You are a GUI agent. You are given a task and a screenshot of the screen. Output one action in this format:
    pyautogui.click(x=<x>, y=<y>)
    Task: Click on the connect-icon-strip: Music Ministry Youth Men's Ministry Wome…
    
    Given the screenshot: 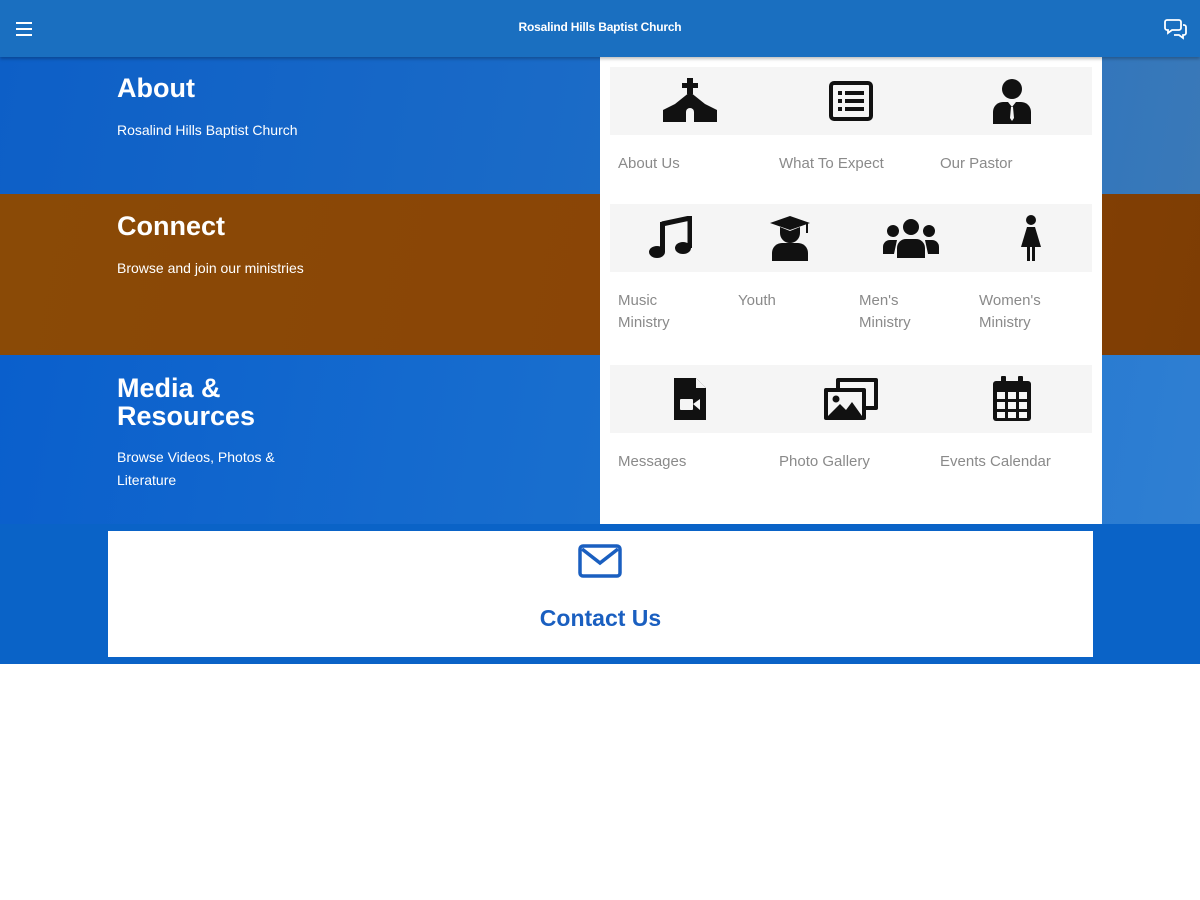 What is the action you would take?
    pyautogui.click(x=851, y=267)
    